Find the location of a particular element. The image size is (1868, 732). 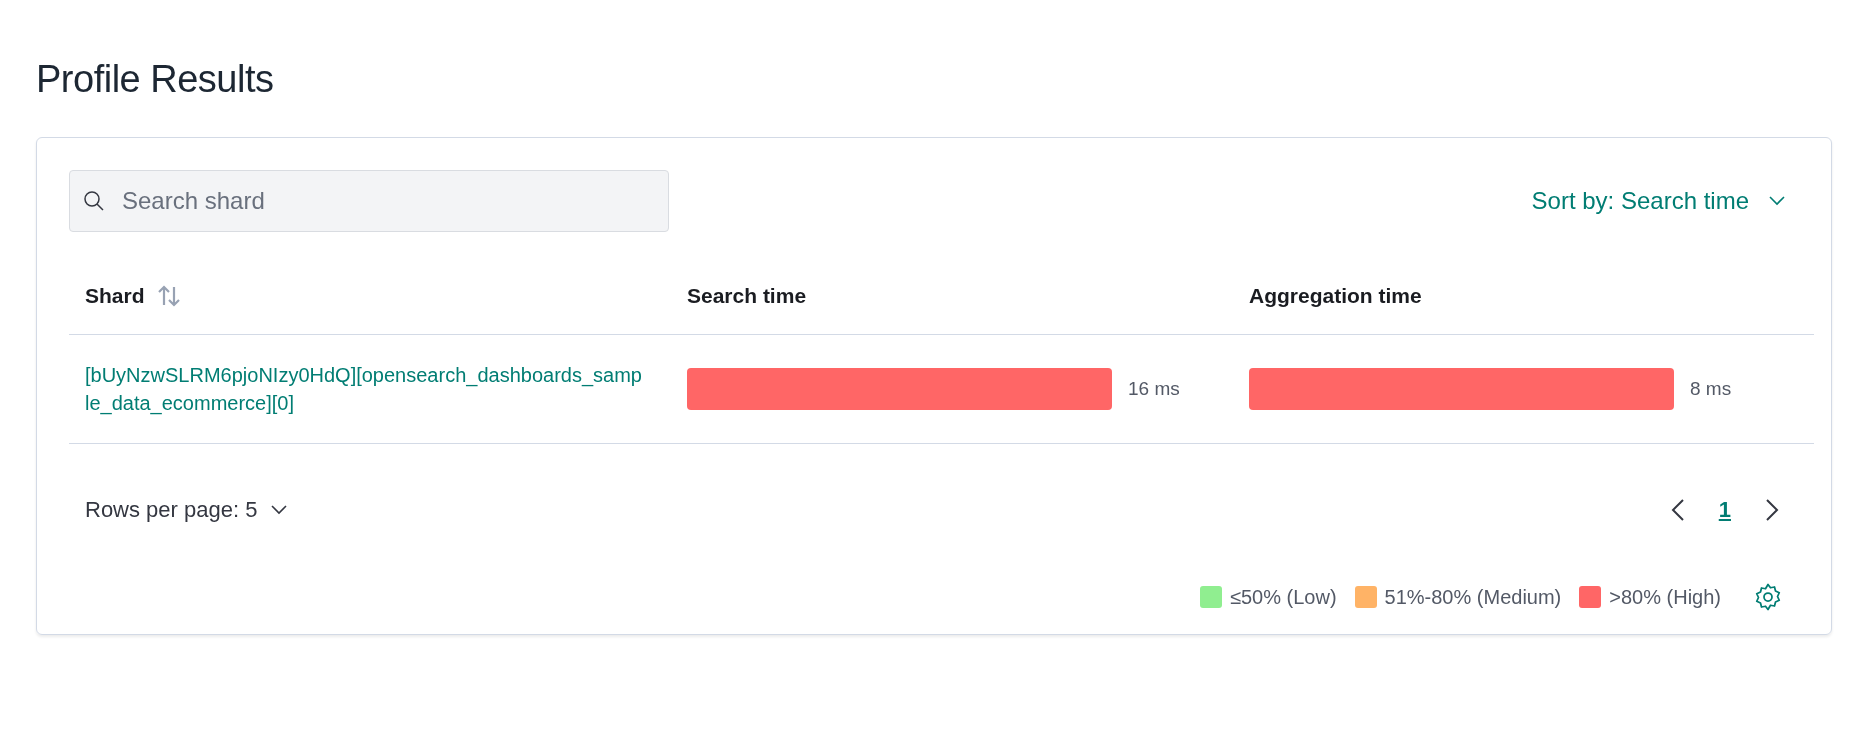

chevron-right-icon is located at coordinates (1772, 510).